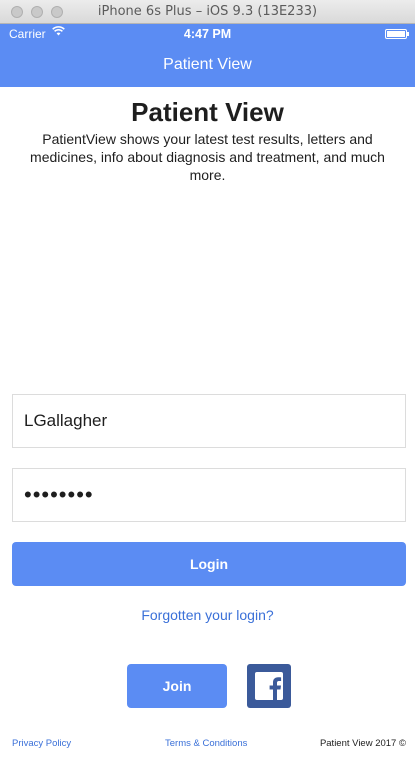  What do you see at coordinates (177, 686) in the screenshot?
I see `join-button: Join` at bounding box center [177, 686].